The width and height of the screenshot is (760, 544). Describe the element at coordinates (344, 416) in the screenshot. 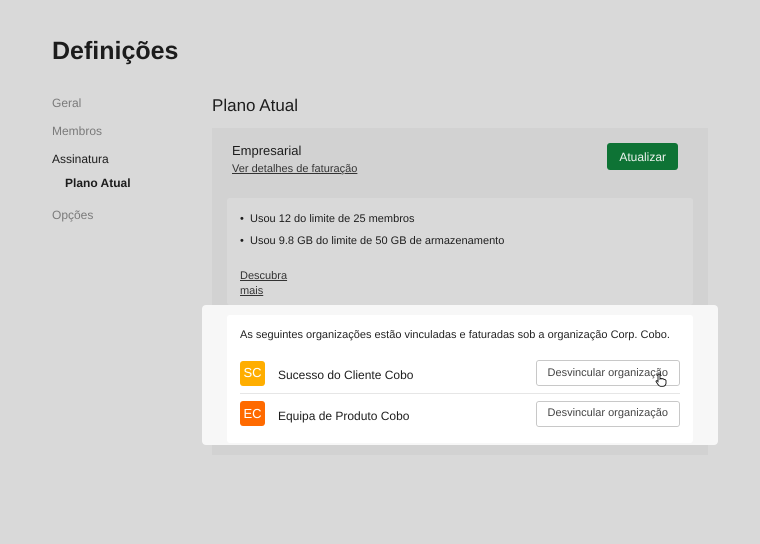

I see `org-name: Equipa de Produto Cobo` at that location.